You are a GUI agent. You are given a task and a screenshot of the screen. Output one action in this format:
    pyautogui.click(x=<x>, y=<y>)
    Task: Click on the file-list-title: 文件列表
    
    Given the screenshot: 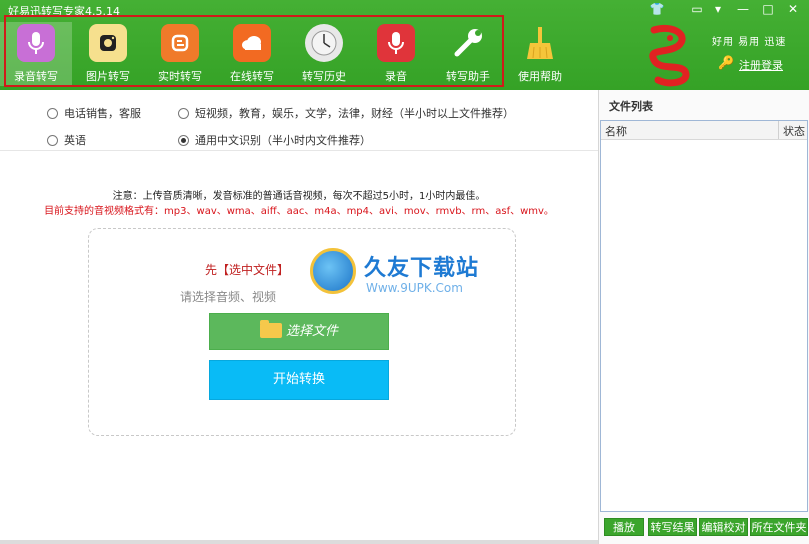 What is the action you would take?
    pyautogui.click(x=631, y=106)
    